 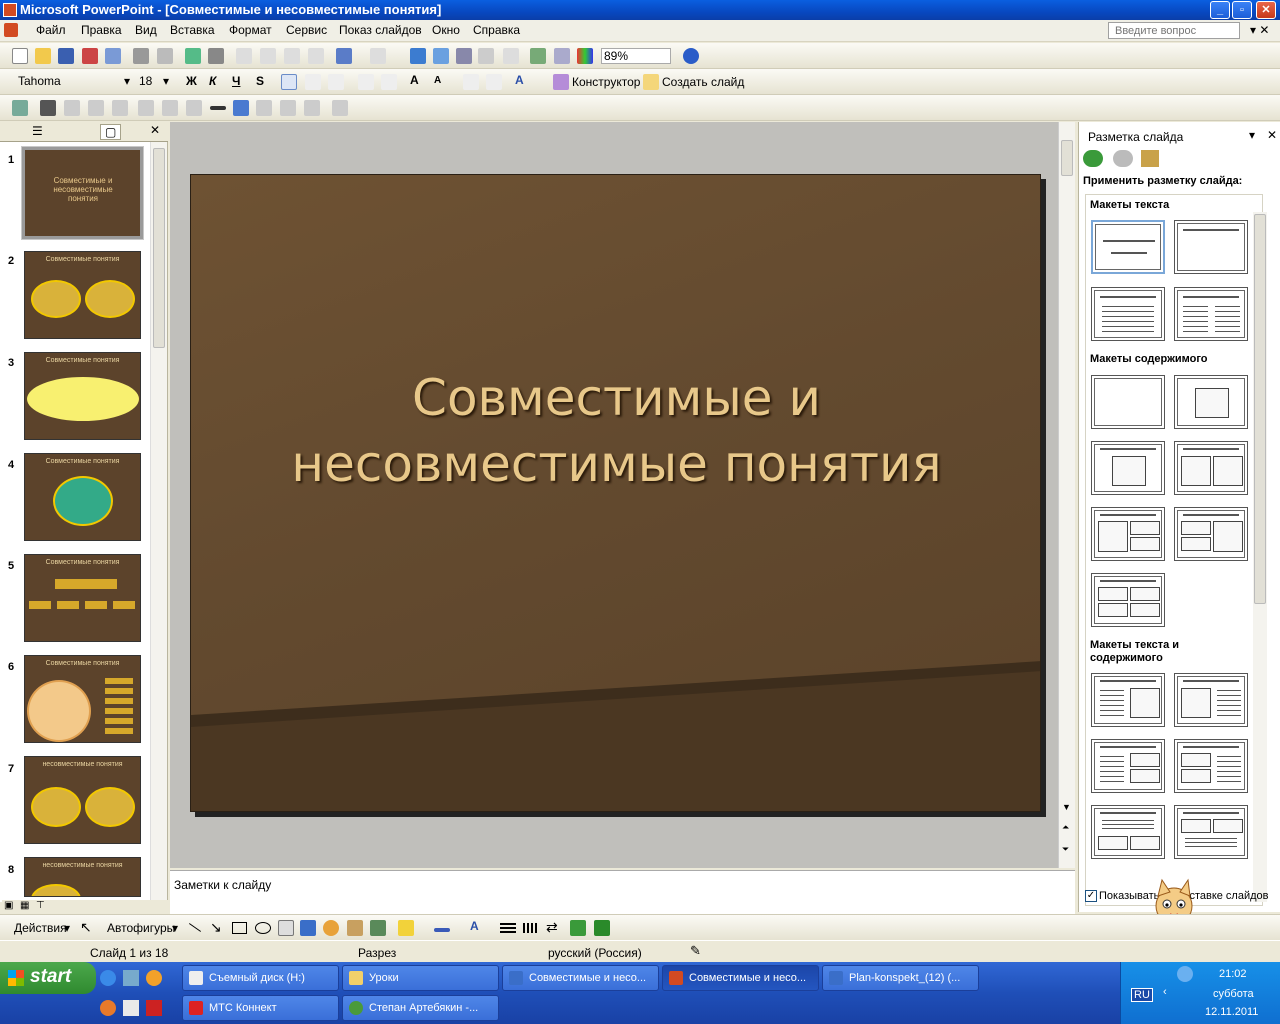 I want to click on recolor-icon, so click(x=264, y=108).